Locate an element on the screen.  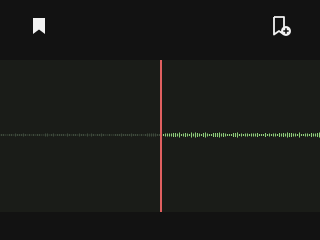
add-bookmark-icon is located at coordinates (282, 26).